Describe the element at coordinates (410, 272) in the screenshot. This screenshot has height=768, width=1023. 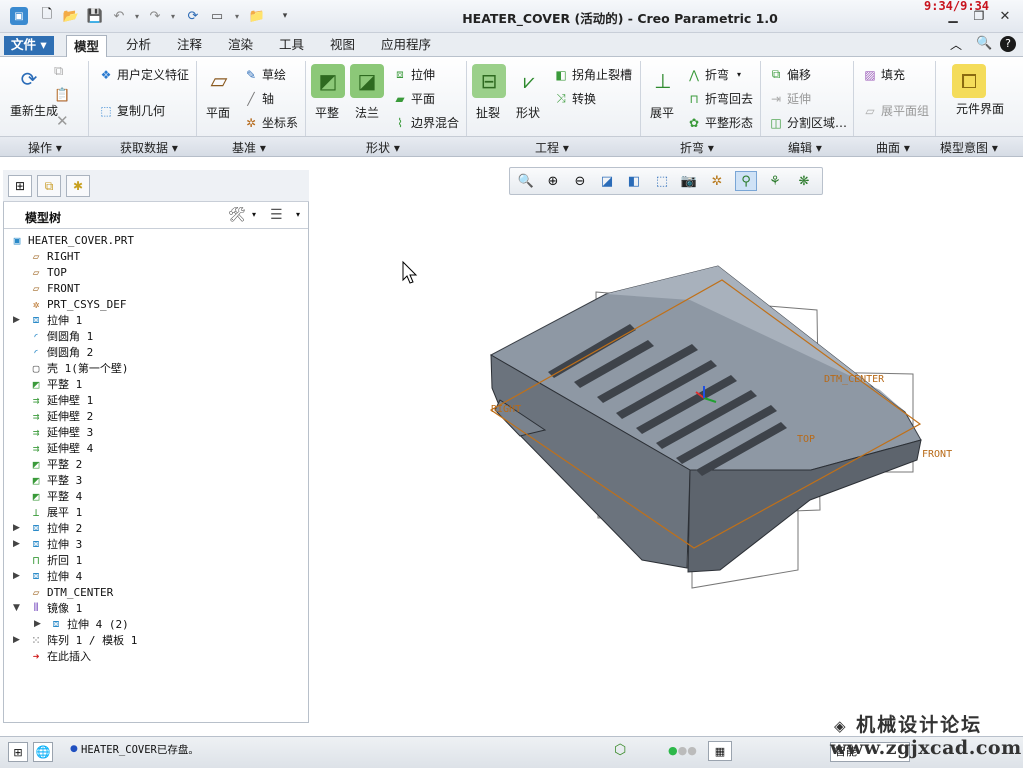
I see `mouse-cursor-icon` at that location.